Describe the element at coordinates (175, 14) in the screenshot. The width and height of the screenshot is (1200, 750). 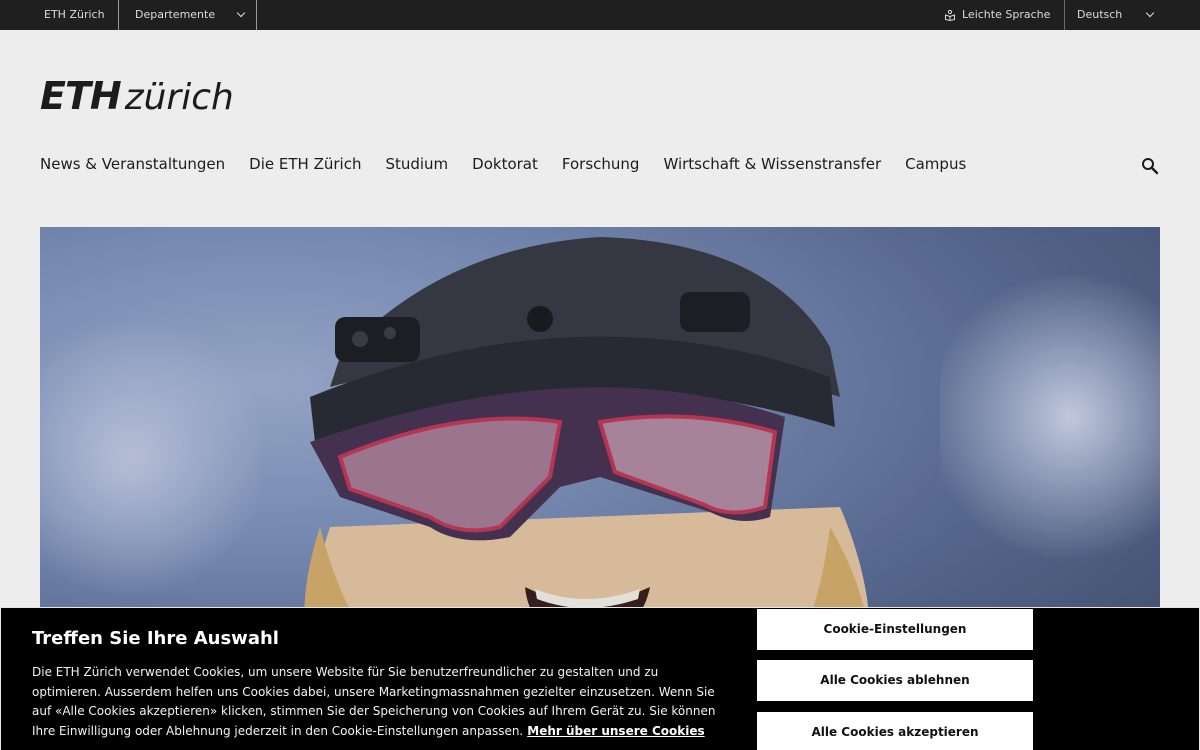
I see `departments-label: Departemente` at that location.